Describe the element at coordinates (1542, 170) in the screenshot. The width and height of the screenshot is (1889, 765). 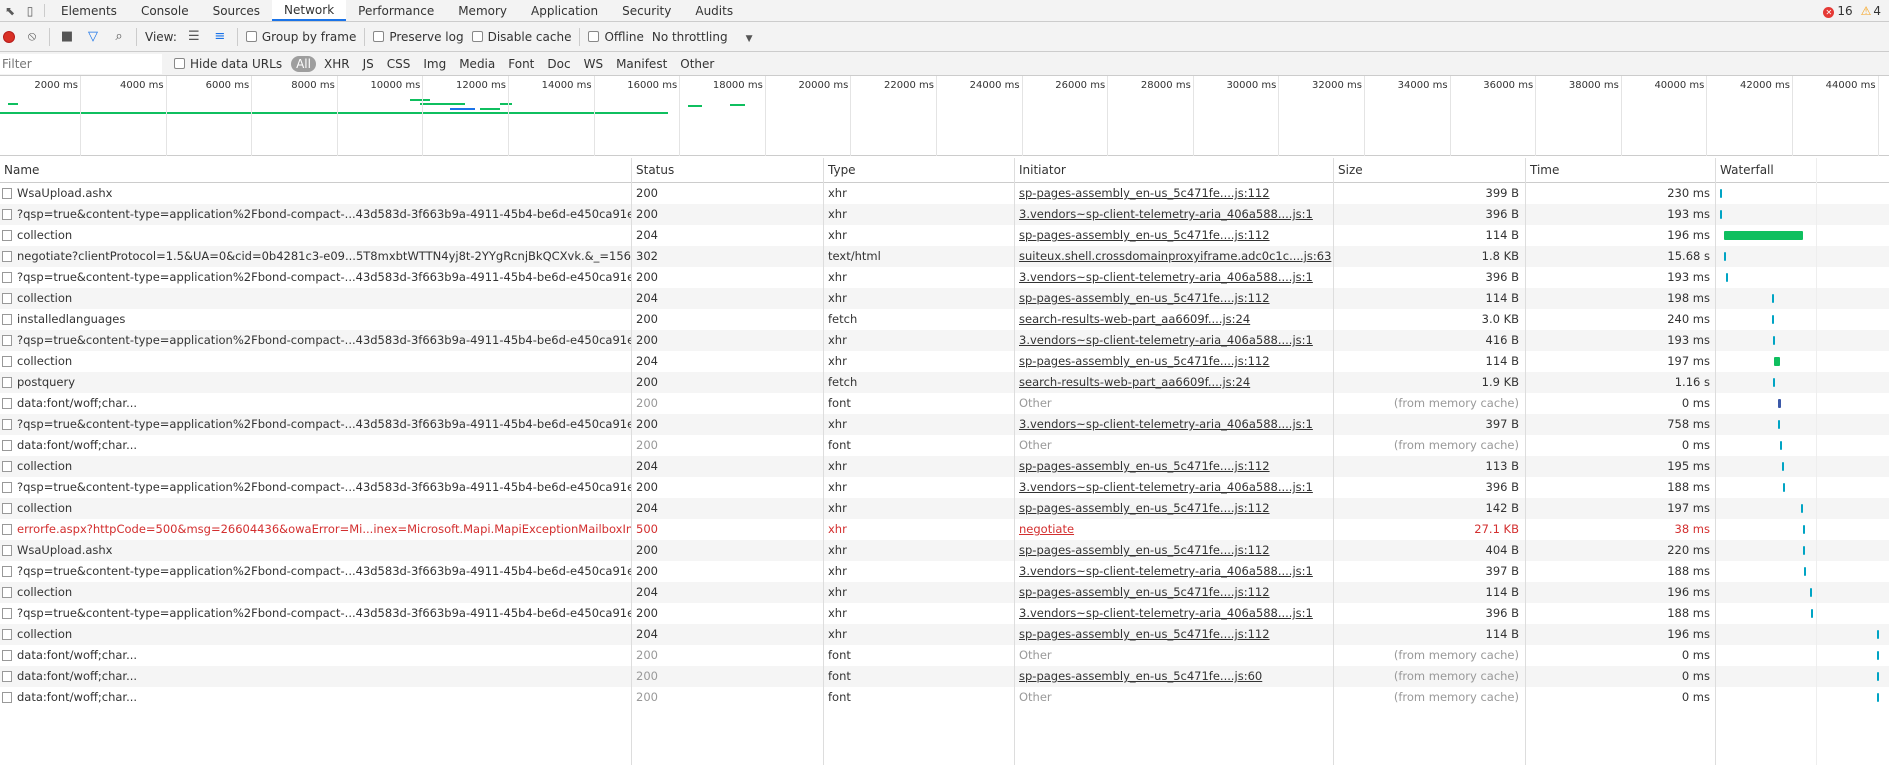
I see `column-header-time: Time` at that location.